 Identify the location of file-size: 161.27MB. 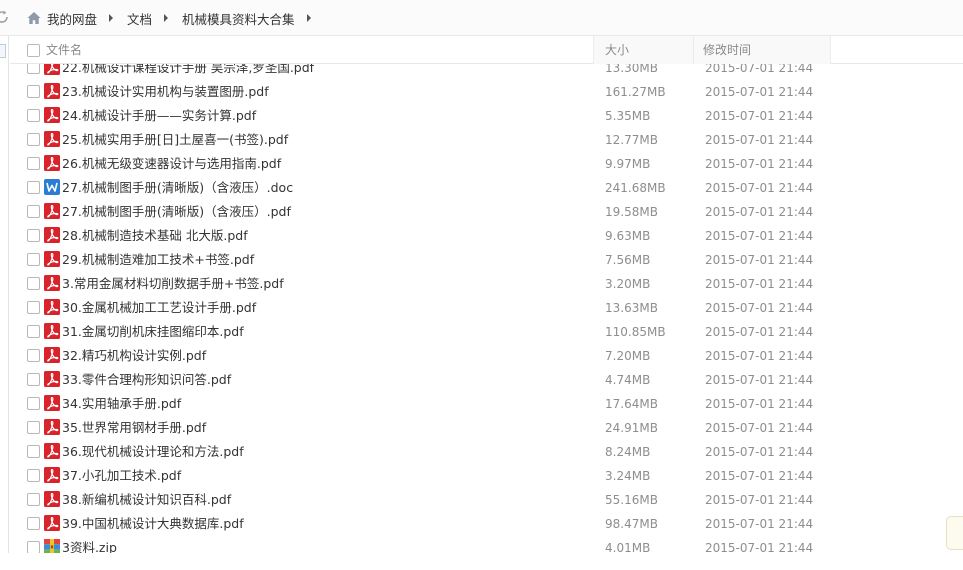
(635, 92).